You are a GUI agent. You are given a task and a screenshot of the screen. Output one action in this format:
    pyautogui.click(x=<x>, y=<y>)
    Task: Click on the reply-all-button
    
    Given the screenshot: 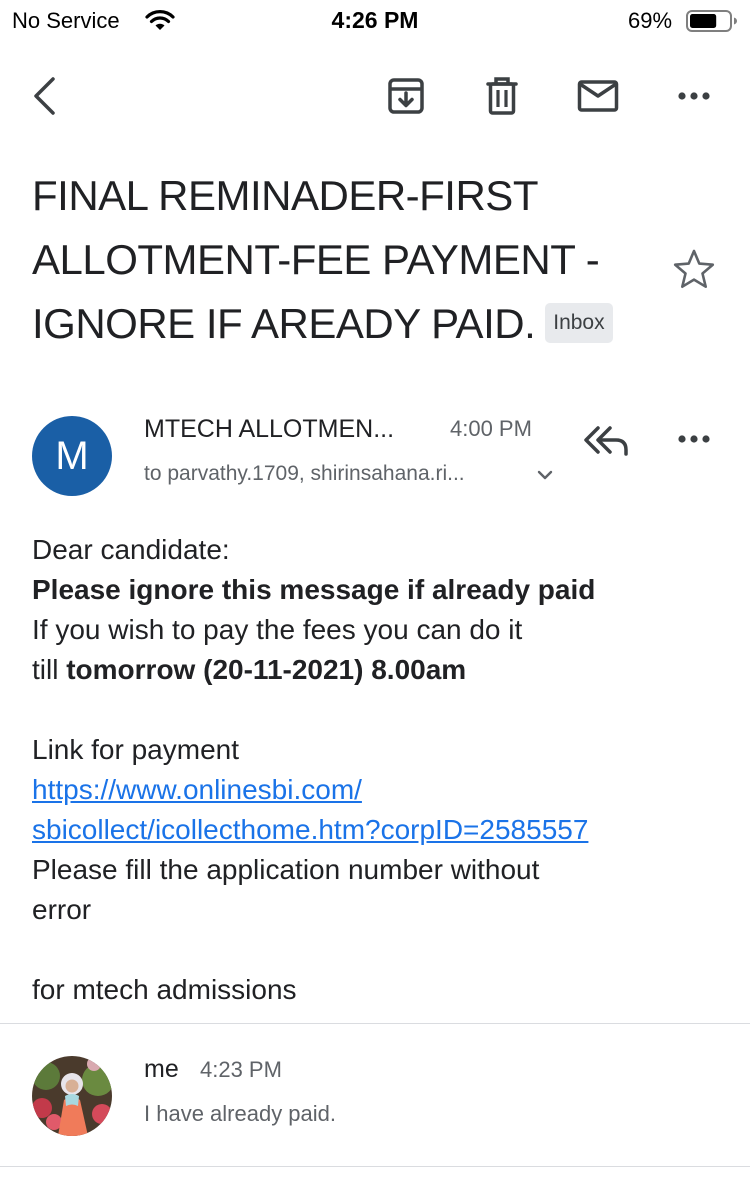 What is the action you would take?
    pyautogui.click(x=606, y=440)
    